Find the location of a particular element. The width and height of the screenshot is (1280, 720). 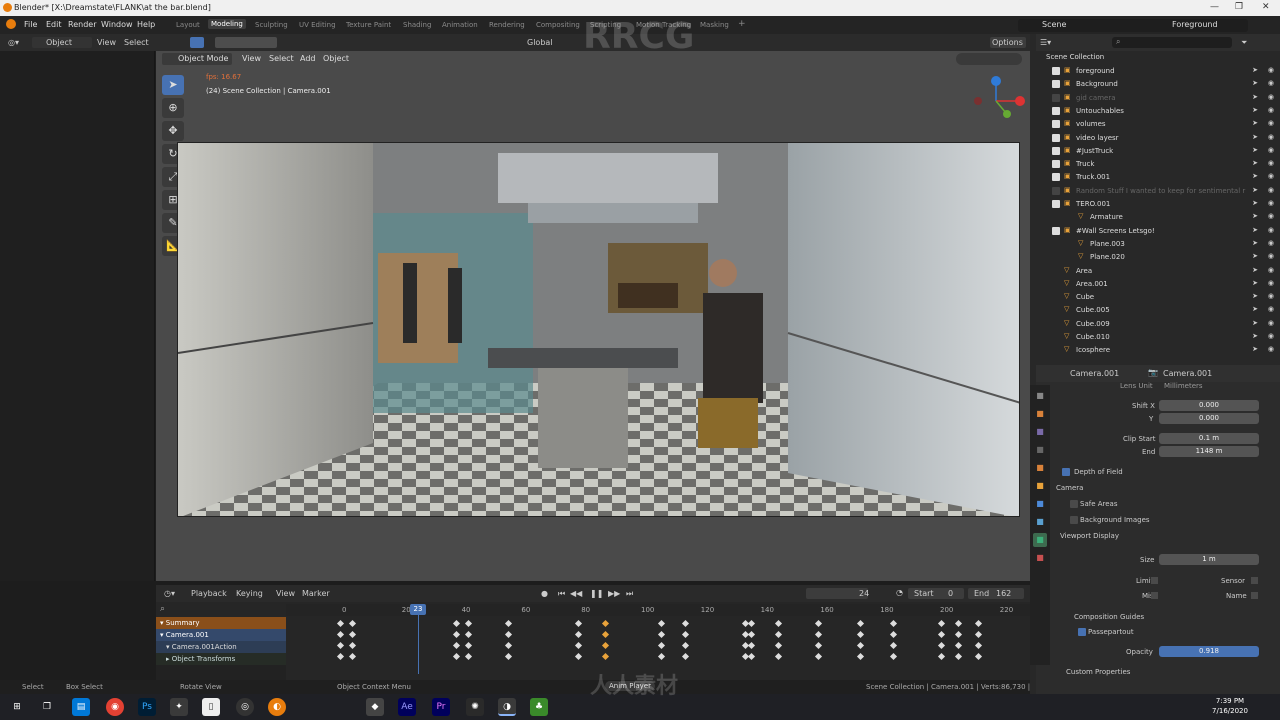

outliner-item: ▣ Untouchables ➤ ◉ is located at coordinates (1158, 111).